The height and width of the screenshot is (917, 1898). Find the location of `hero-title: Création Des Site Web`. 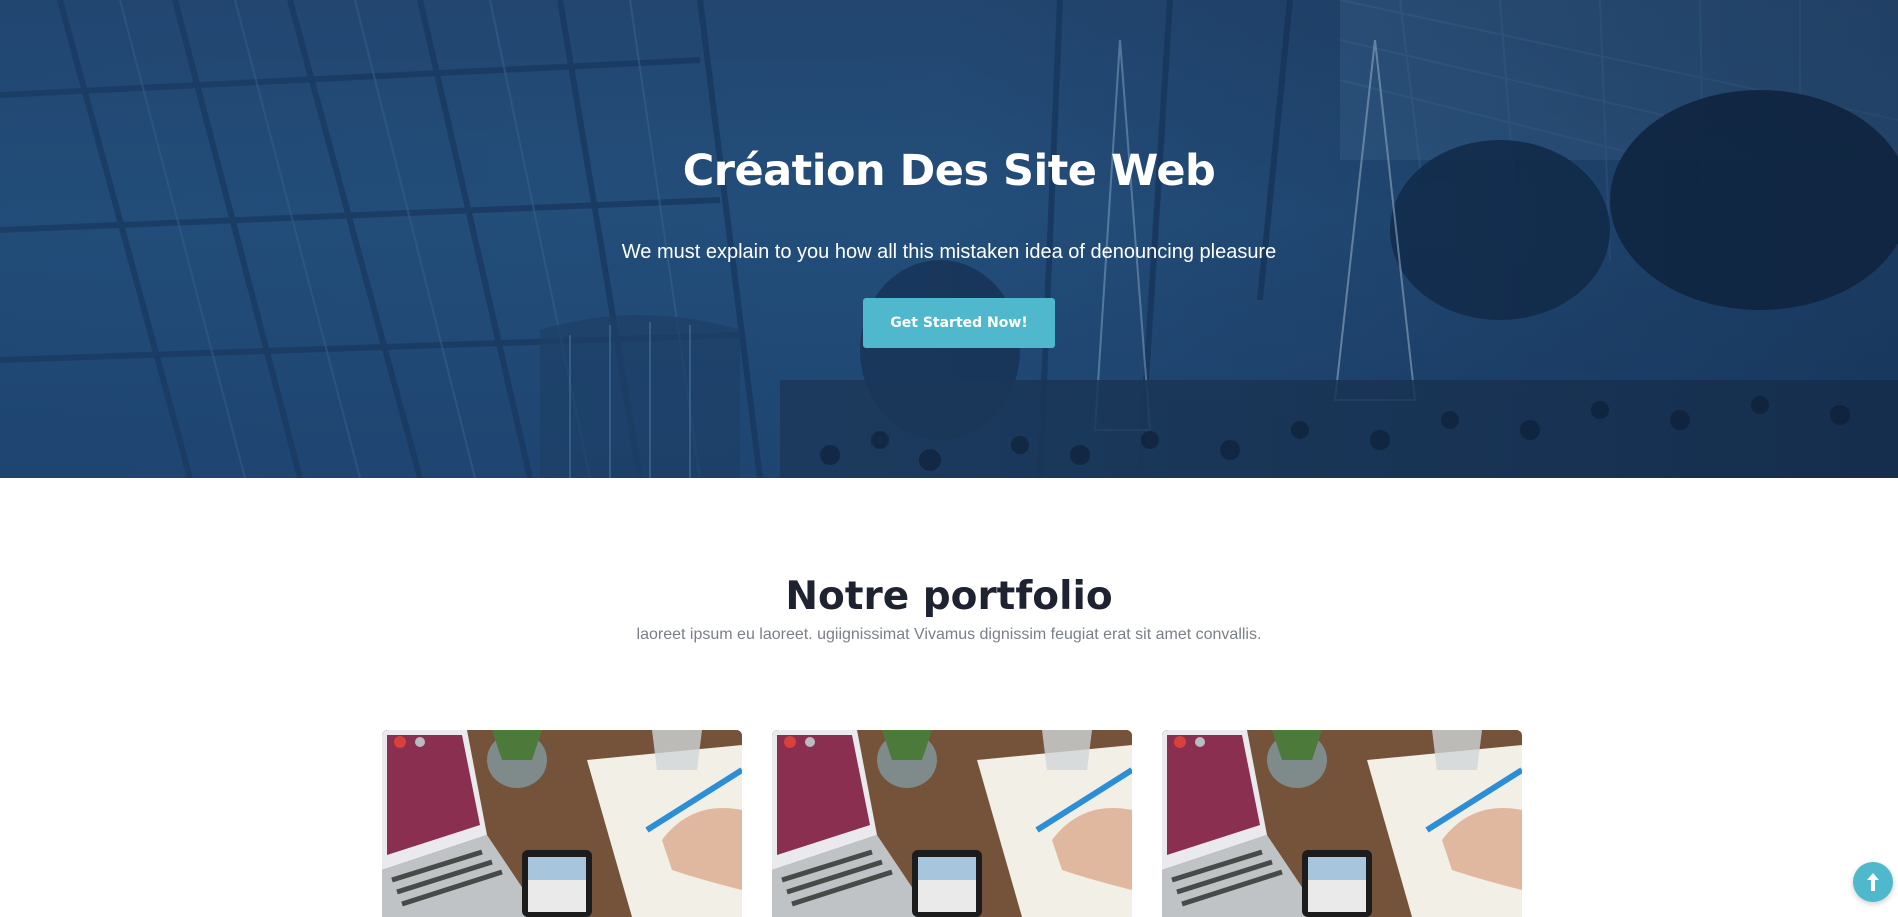

hero-title: Création Des Site Web is located at coordinates (949, 171).